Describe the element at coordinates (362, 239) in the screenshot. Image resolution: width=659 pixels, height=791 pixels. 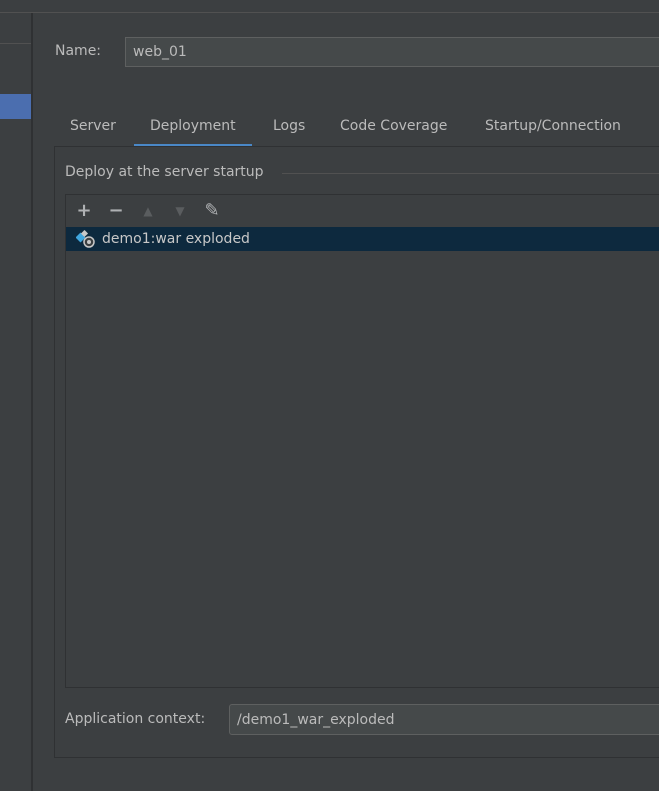
I see `list-item: demo1:war exploded` at that location.